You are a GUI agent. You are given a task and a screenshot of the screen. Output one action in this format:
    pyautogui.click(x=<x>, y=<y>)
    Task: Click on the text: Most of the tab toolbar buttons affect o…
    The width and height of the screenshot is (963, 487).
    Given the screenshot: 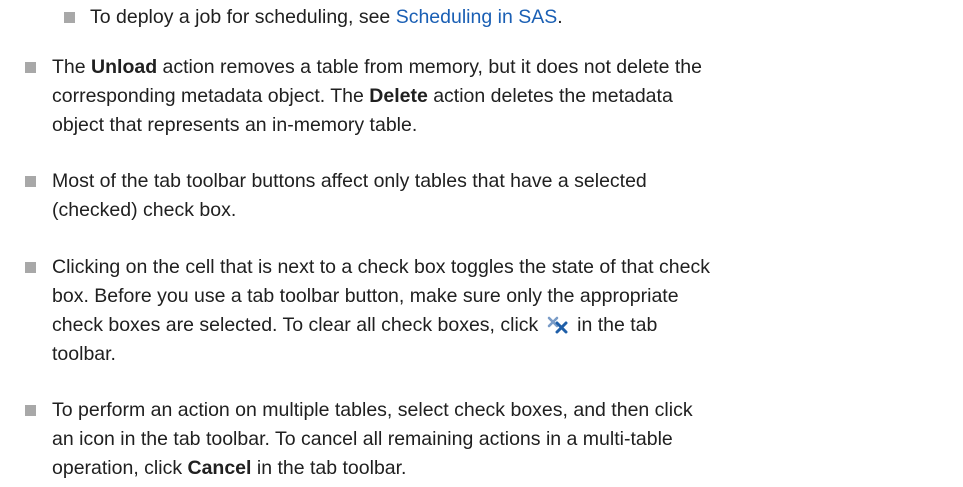 What is the action you would take?
    pyautogui.click(x=349, y=181)
    